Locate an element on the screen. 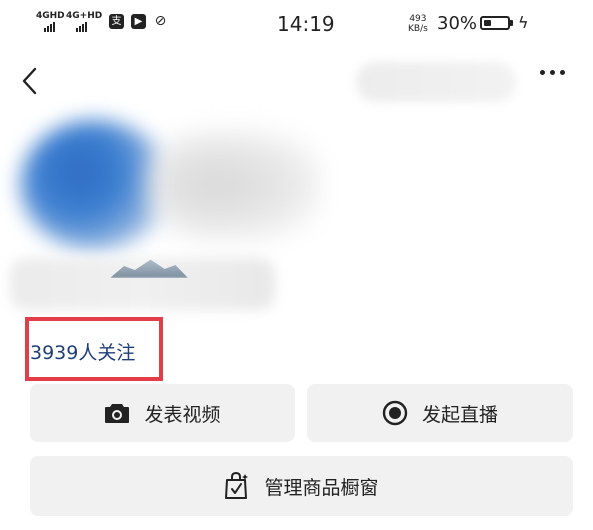  battery-icon is located at coordinates (495, 23).